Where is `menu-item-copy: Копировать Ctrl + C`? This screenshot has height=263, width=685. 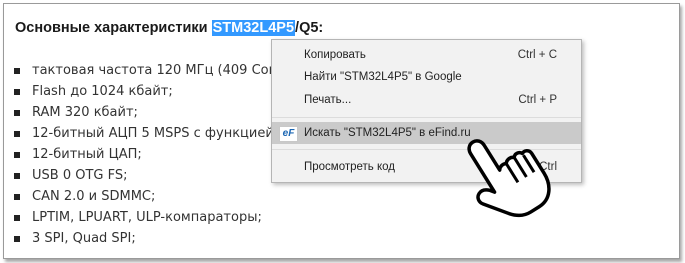 menu-item-copy: Копировать Ctrl + C is located at coordinates (426, 55).